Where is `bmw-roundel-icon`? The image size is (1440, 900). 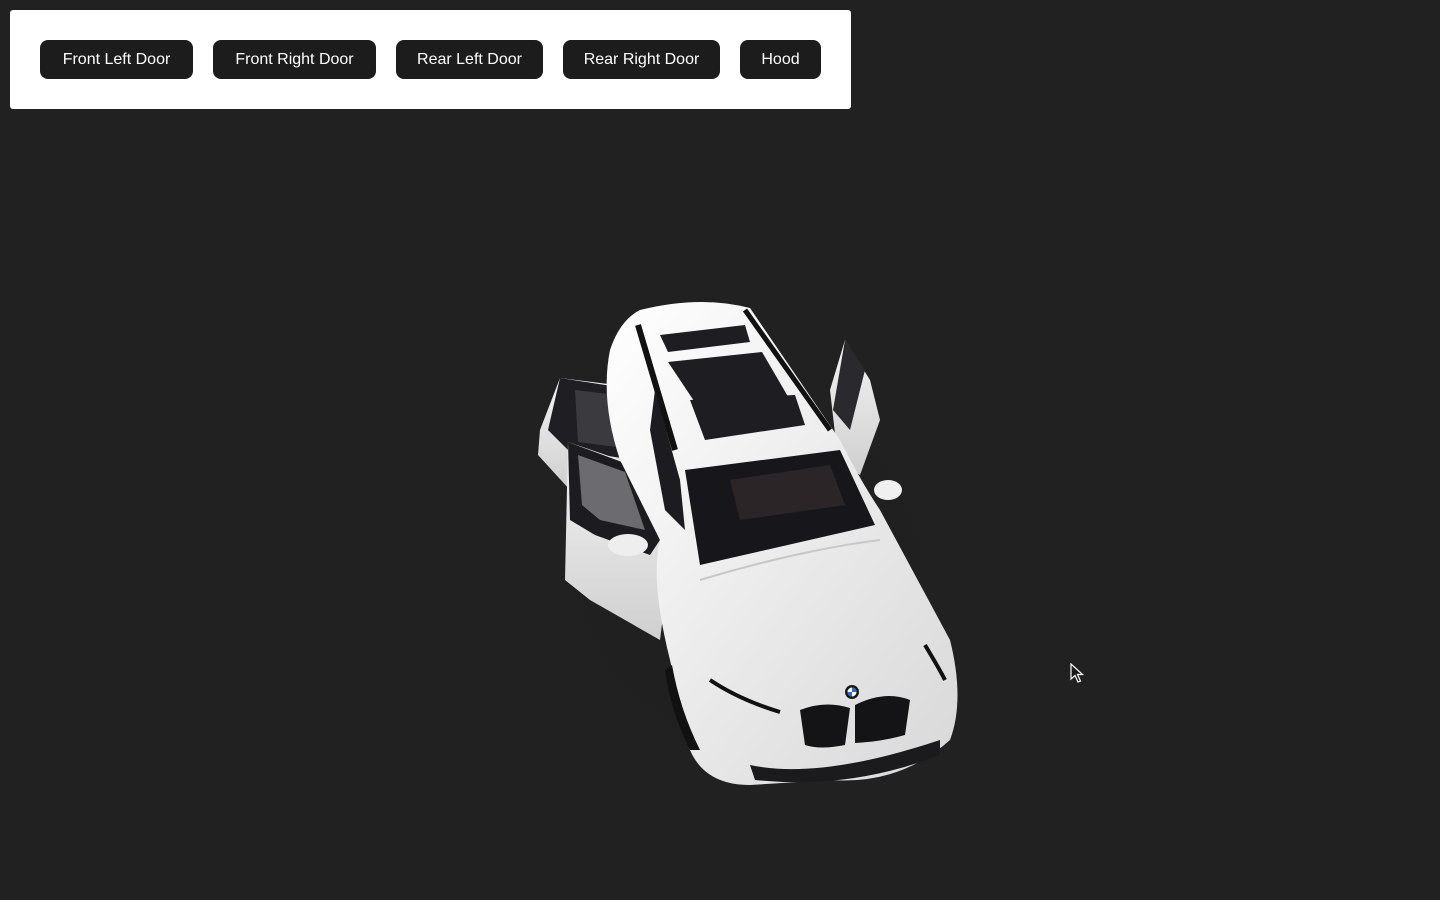 bmw-roundel-icon is located at coordinates (852, 692).